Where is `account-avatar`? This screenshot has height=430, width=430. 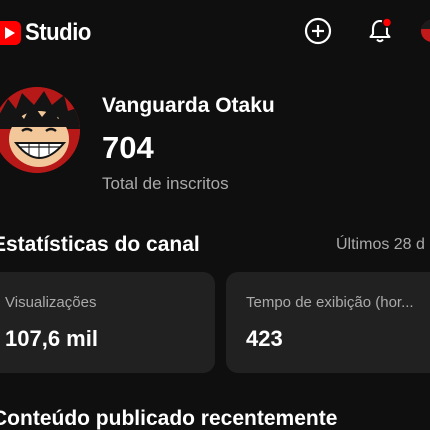
account-avatar is located at coordinates (425, 31).